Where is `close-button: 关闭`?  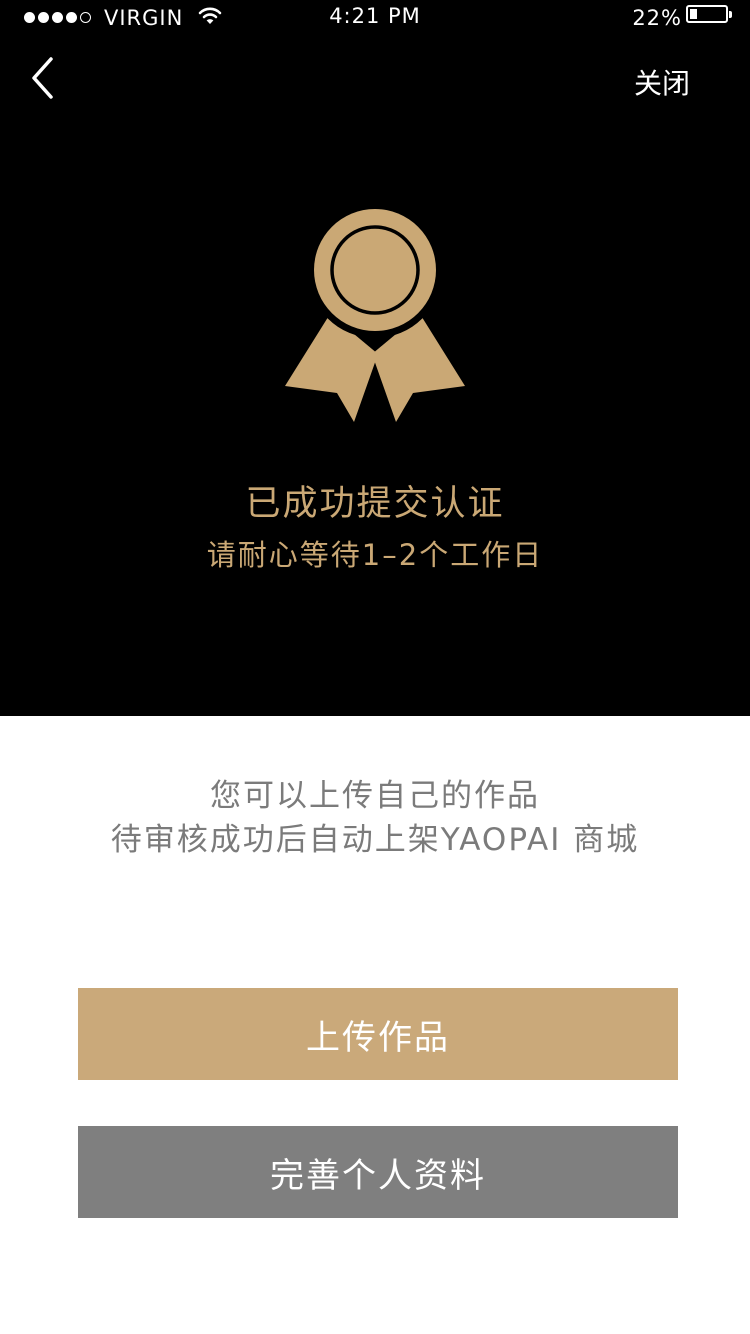 close-button: 关闭 is located at coordinates (662, 82).